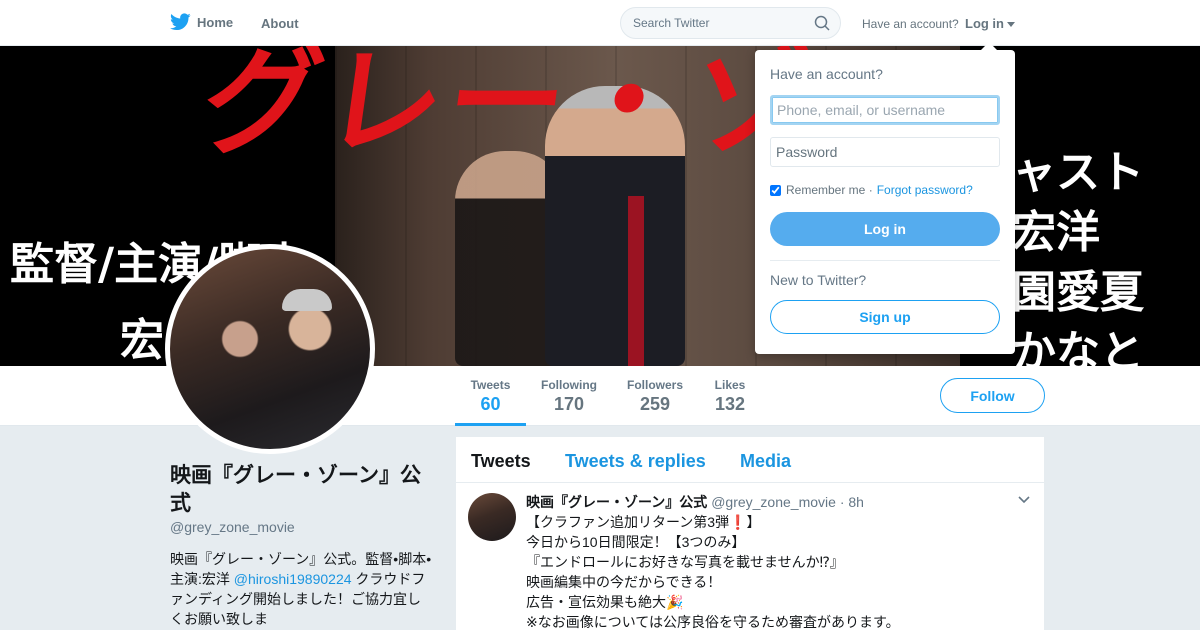 Image resolution: width=1200 pixels, height=630 pixels. I want to click on new-to-twitter-text: New to Twitter?, so click(818, 280).